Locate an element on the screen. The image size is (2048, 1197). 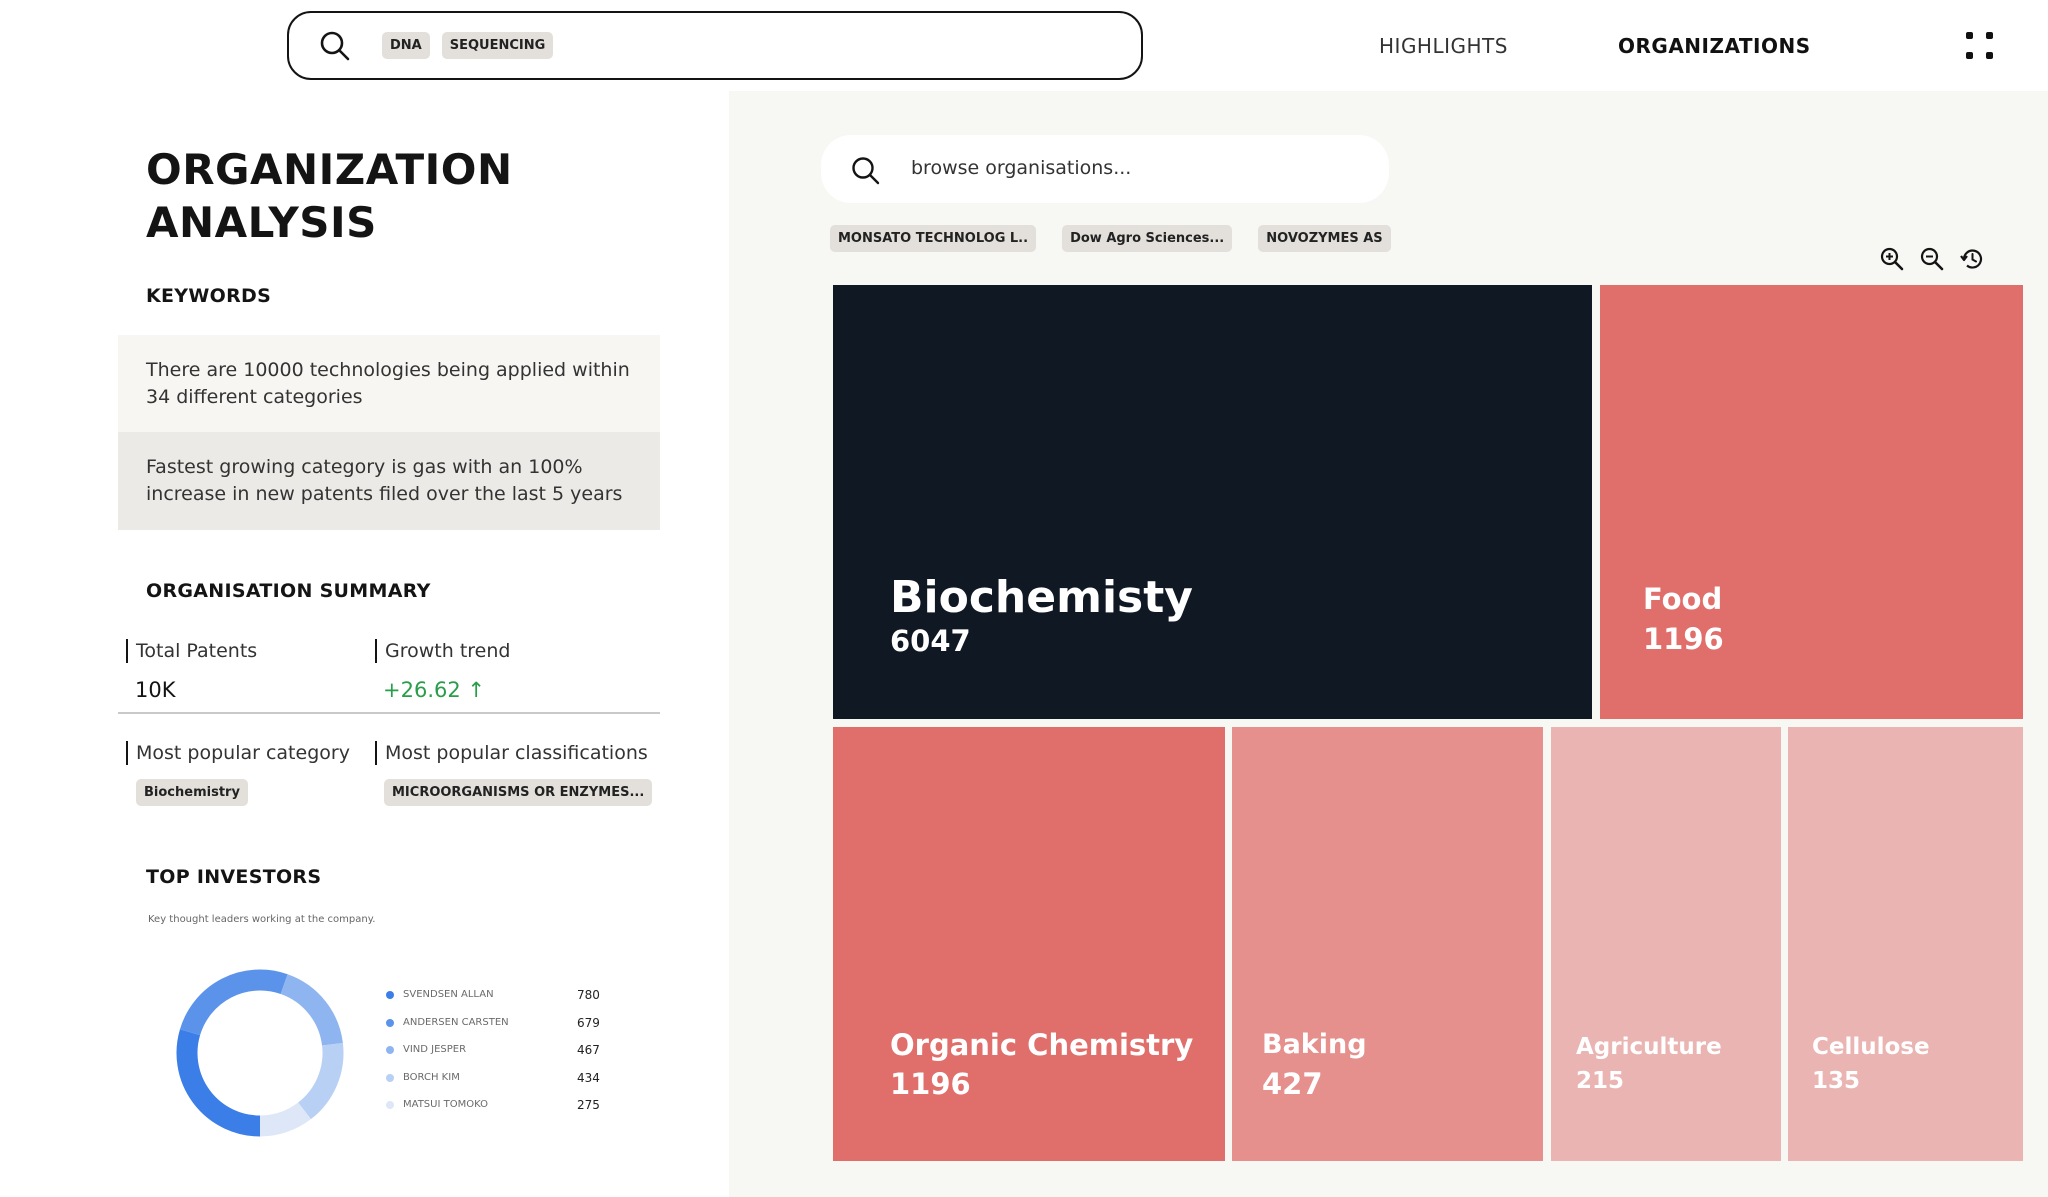
summary-heading: ORGANISATION SUMMARY is located at coordinates (288, 591).